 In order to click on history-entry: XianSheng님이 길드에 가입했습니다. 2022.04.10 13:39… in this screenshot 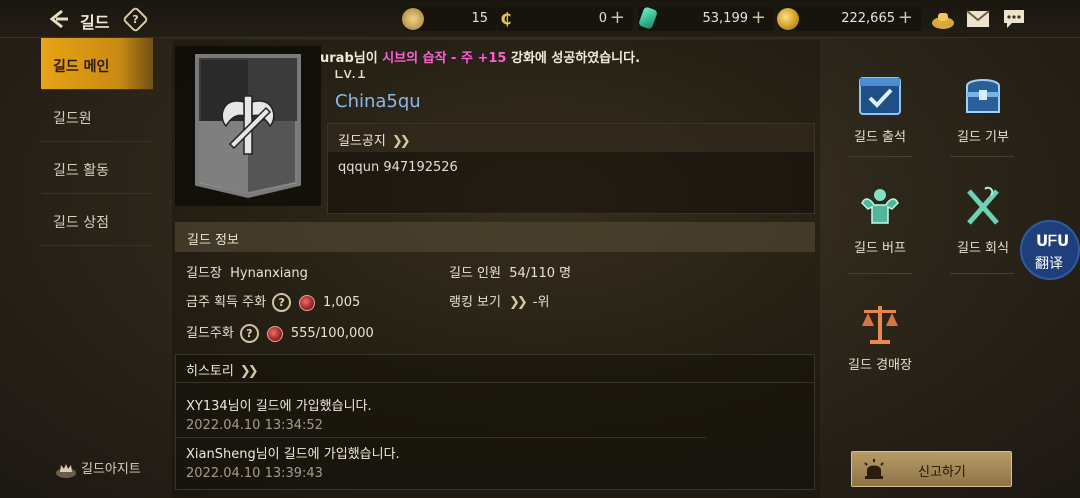, I will do `click(446, 462)`.